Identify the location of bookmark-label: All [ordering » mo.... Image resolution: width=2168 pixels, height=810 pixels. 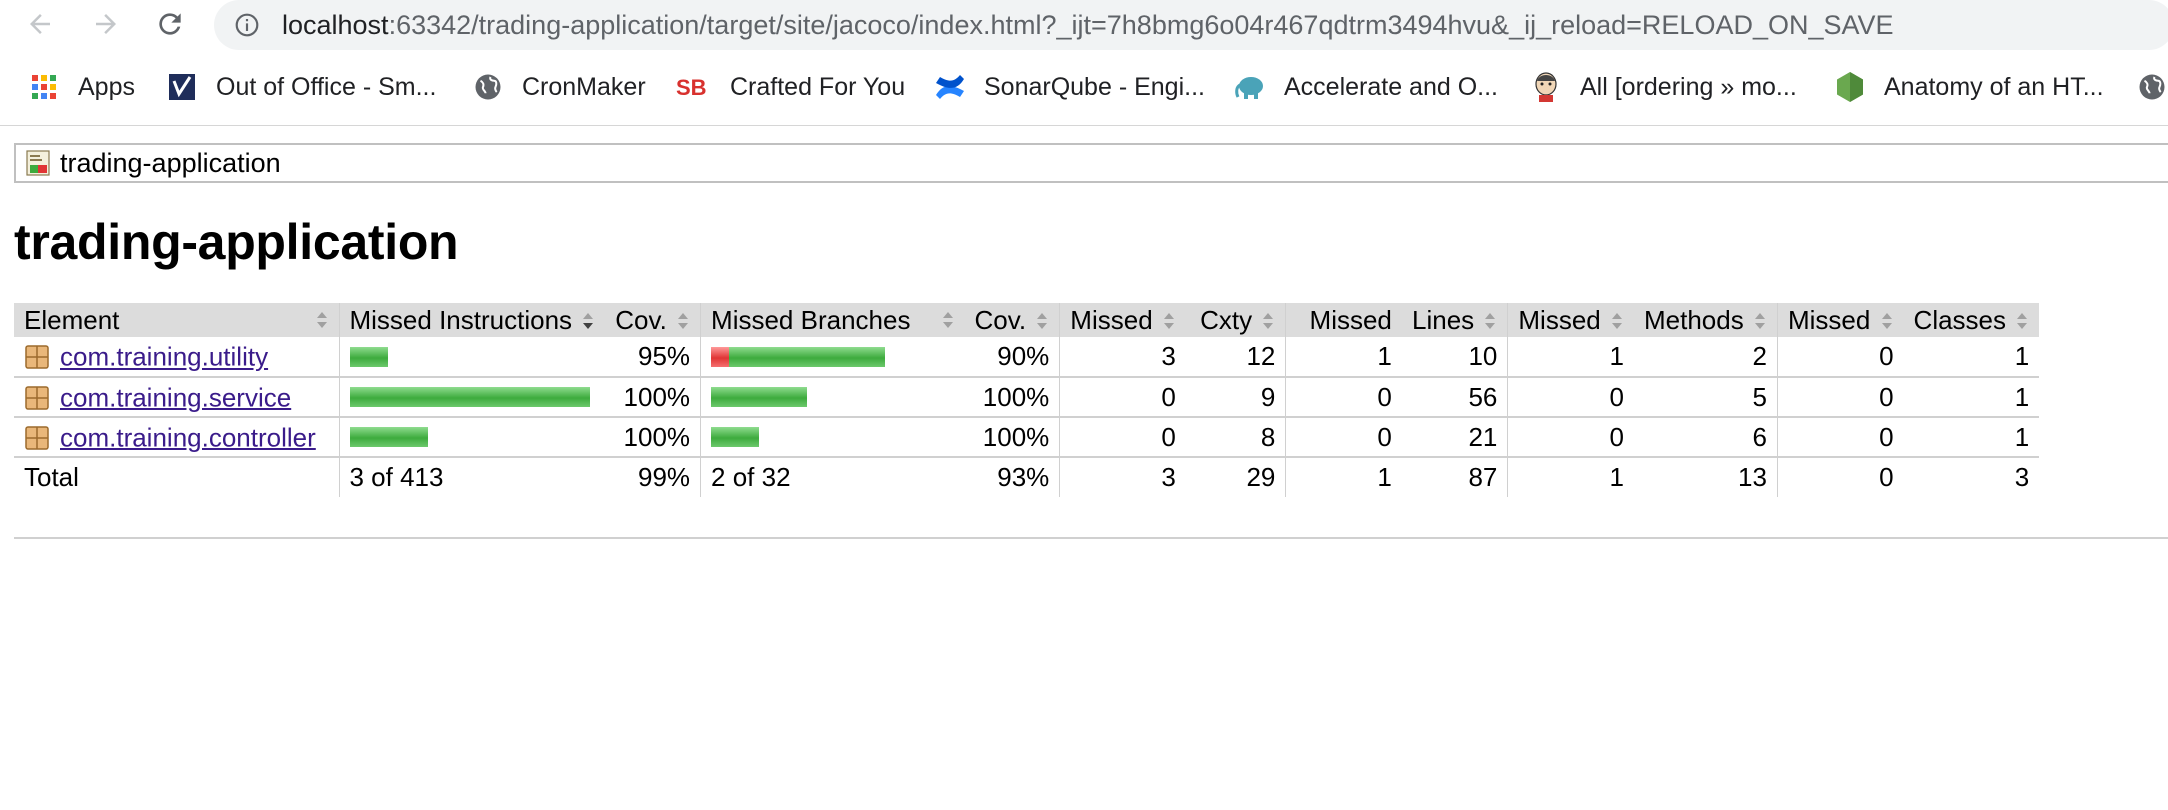
(1688, 86).